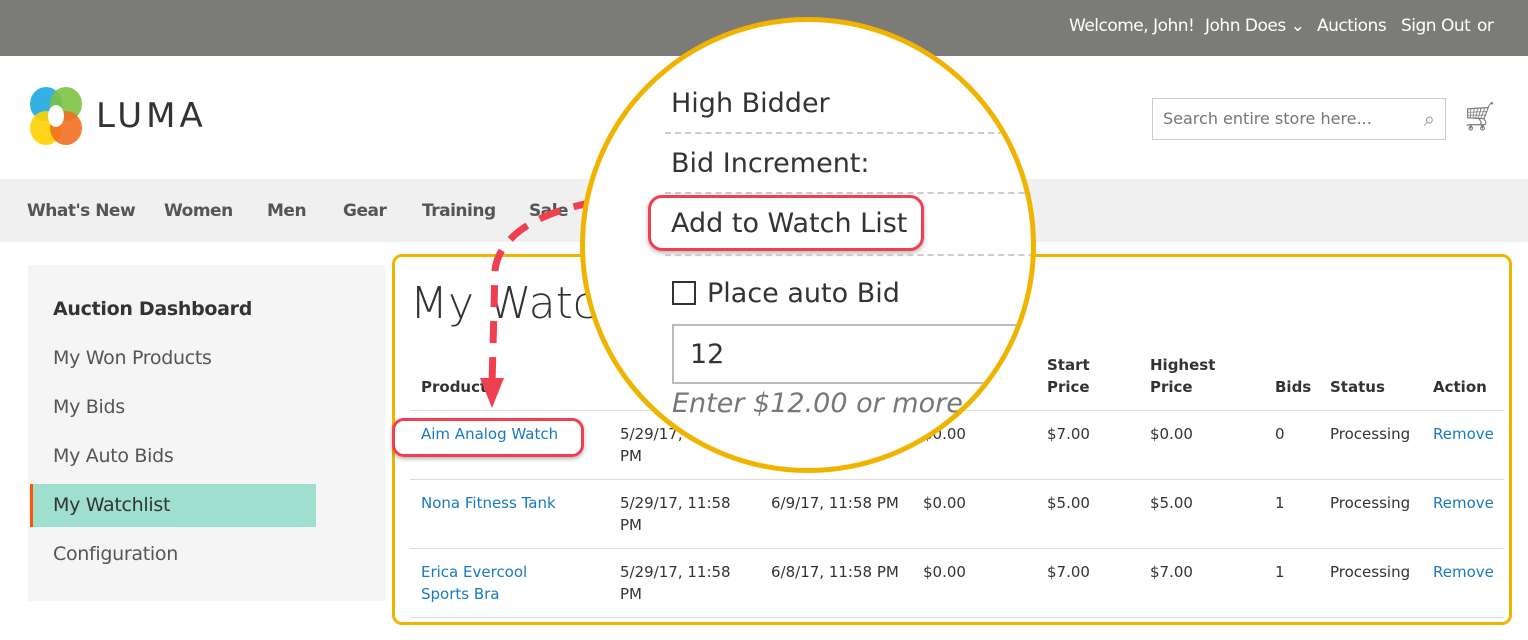 The height and width of the screenshot is (640, 1528). What do you see at coordinates (835, 503) in the screenshot?
I see `end-date: 6/9/17, 11:58 PM` at bounding box center [835, 503].